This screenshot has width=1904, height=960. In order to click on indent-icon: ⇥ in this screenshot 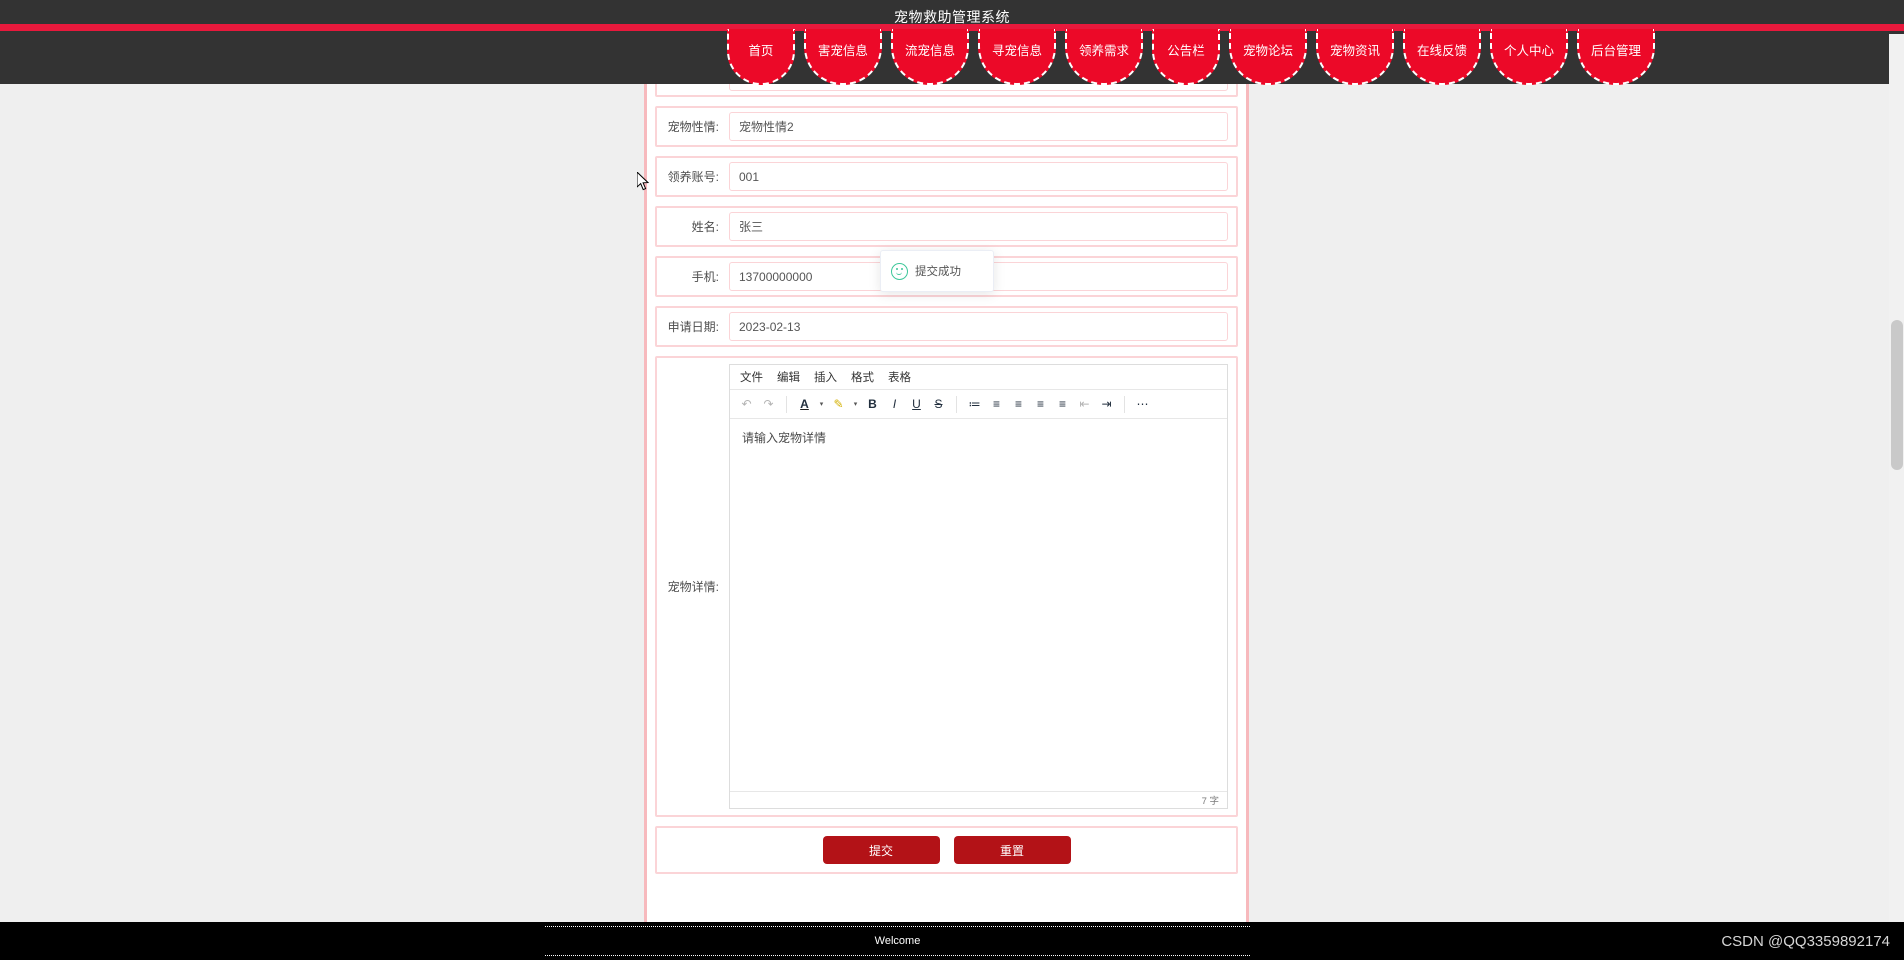, I will do `click(1106, 404)`.